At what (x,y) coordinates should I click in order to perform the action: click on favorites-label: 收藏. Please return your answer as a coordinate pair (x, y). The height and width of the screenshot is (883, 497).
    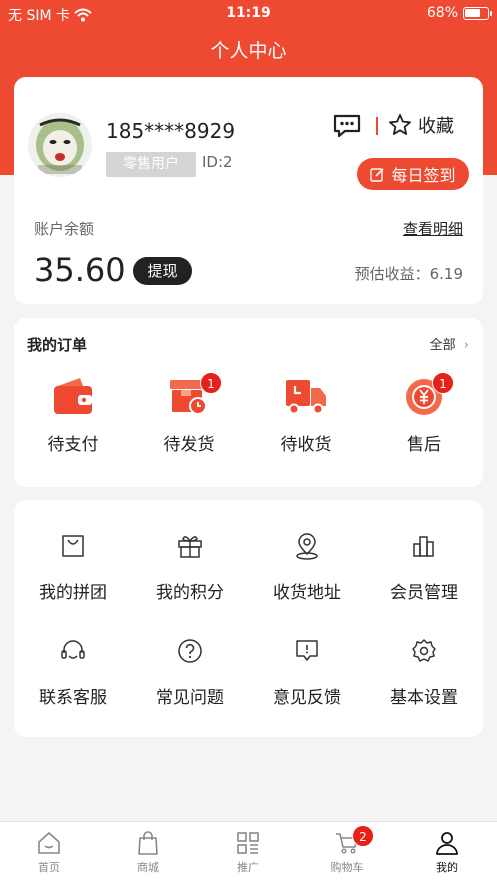
    Looking at the image, I should click on (436, 126).